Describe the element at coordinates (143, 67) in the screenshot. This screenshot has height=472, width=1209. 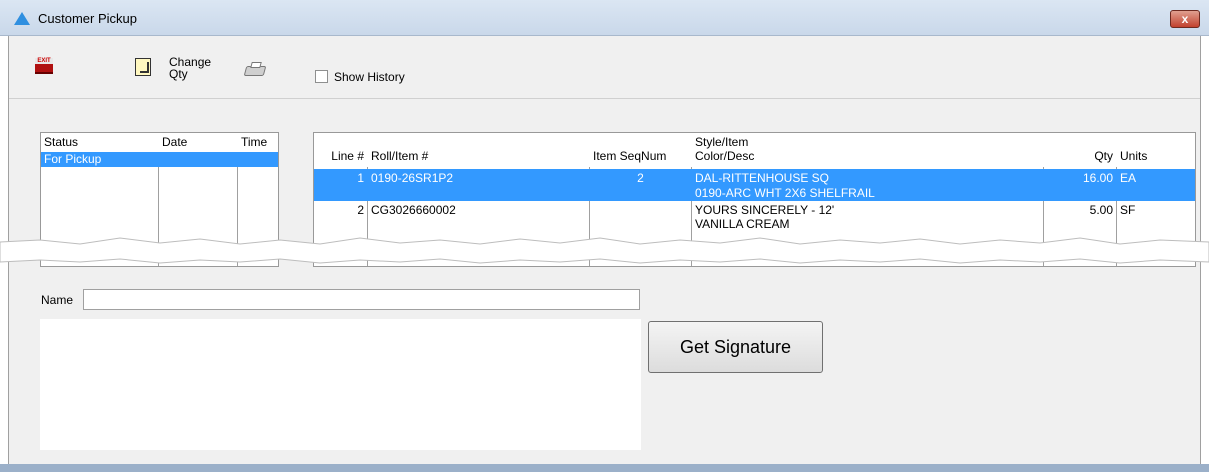
I see `change-qty-icon` at that location.